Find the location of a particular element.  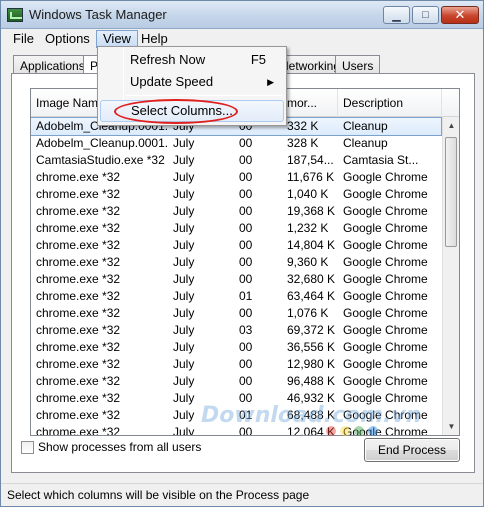

scrollbar-thumb is located at coordinates (451, 192).